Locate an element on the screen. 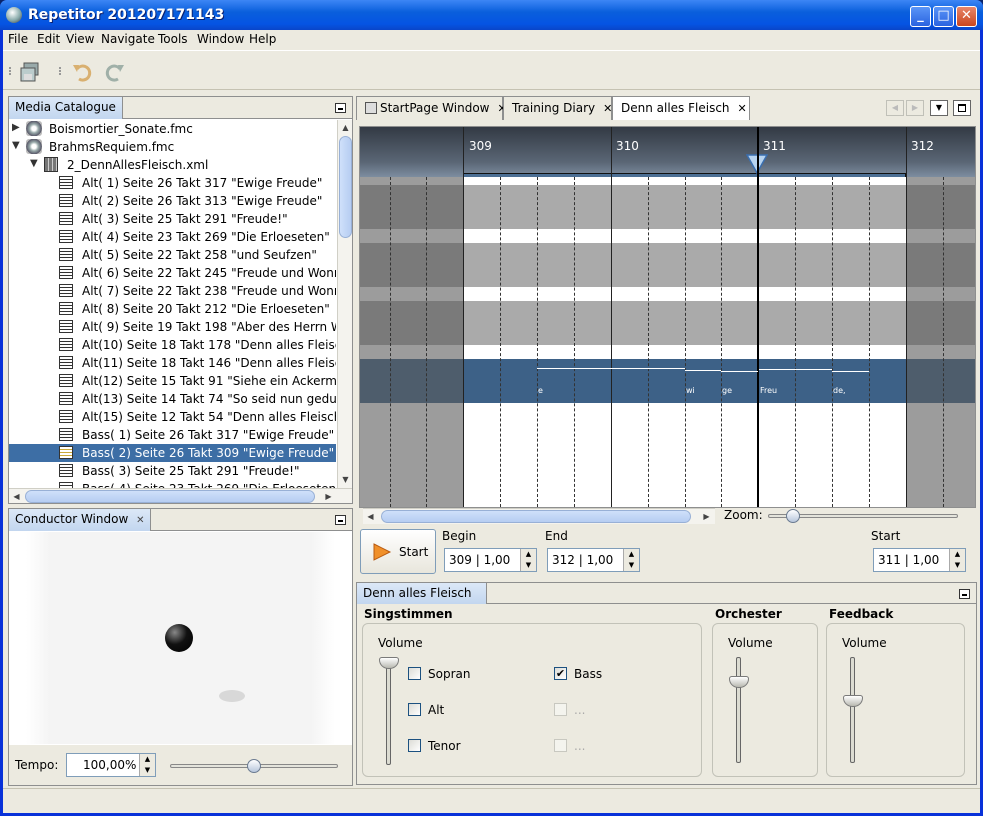 The height and width of the screenshot is (816, 983). begin-spinner: 309 | 1,00 ▲ ▼ is located at coordinates (490, 560).